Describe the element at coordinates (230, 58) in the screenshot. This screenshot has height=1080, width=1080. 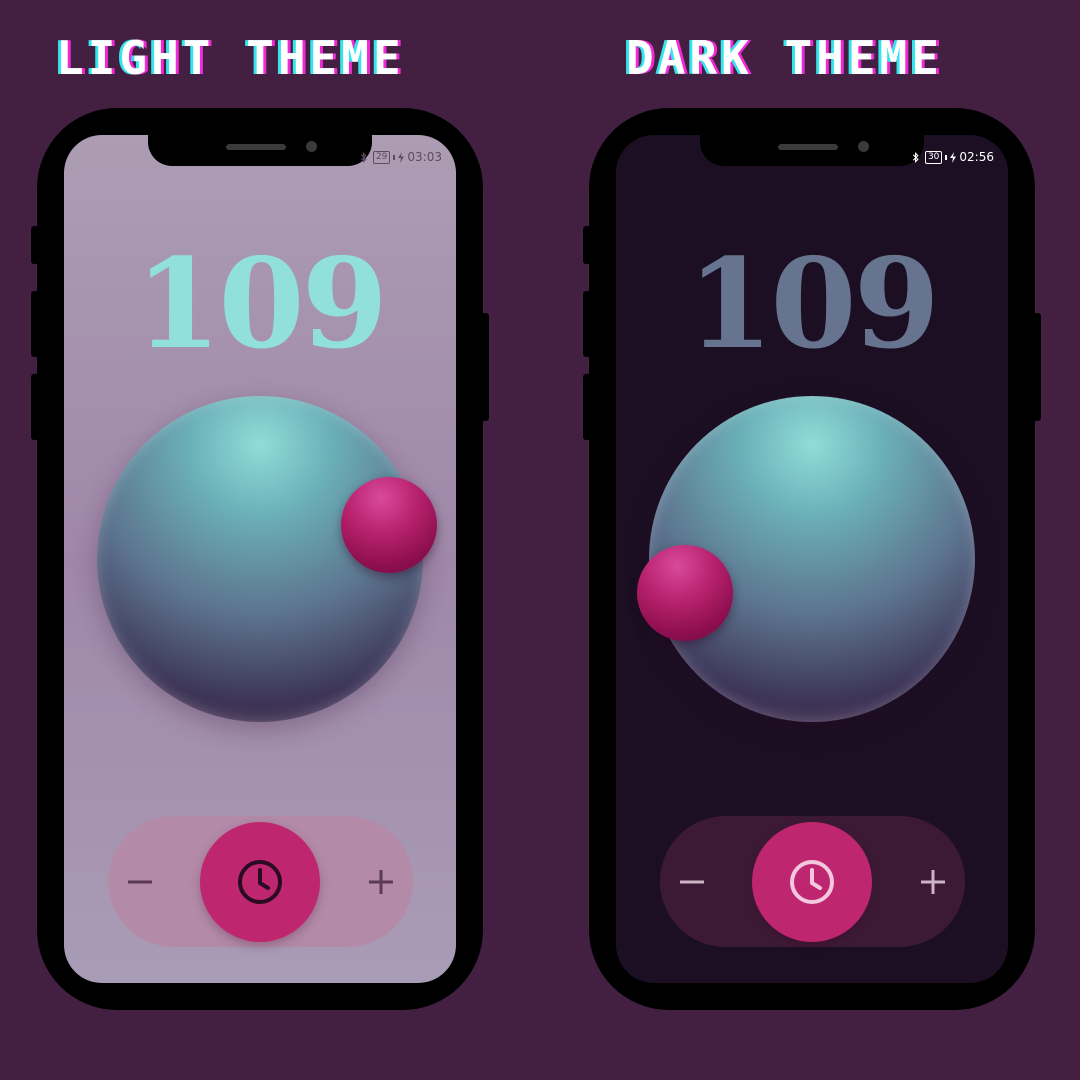
I see `light-theme-heading: LIGHT THEME` at that location.